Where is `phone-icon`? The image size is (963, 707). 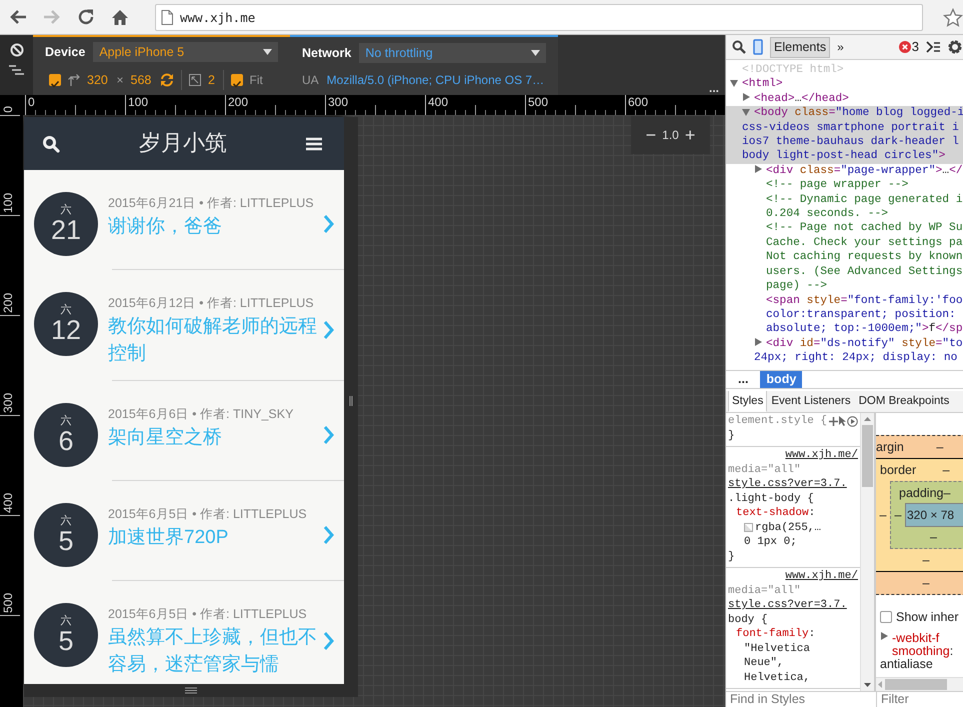
phone-icon is located at coordinates (758, 47).